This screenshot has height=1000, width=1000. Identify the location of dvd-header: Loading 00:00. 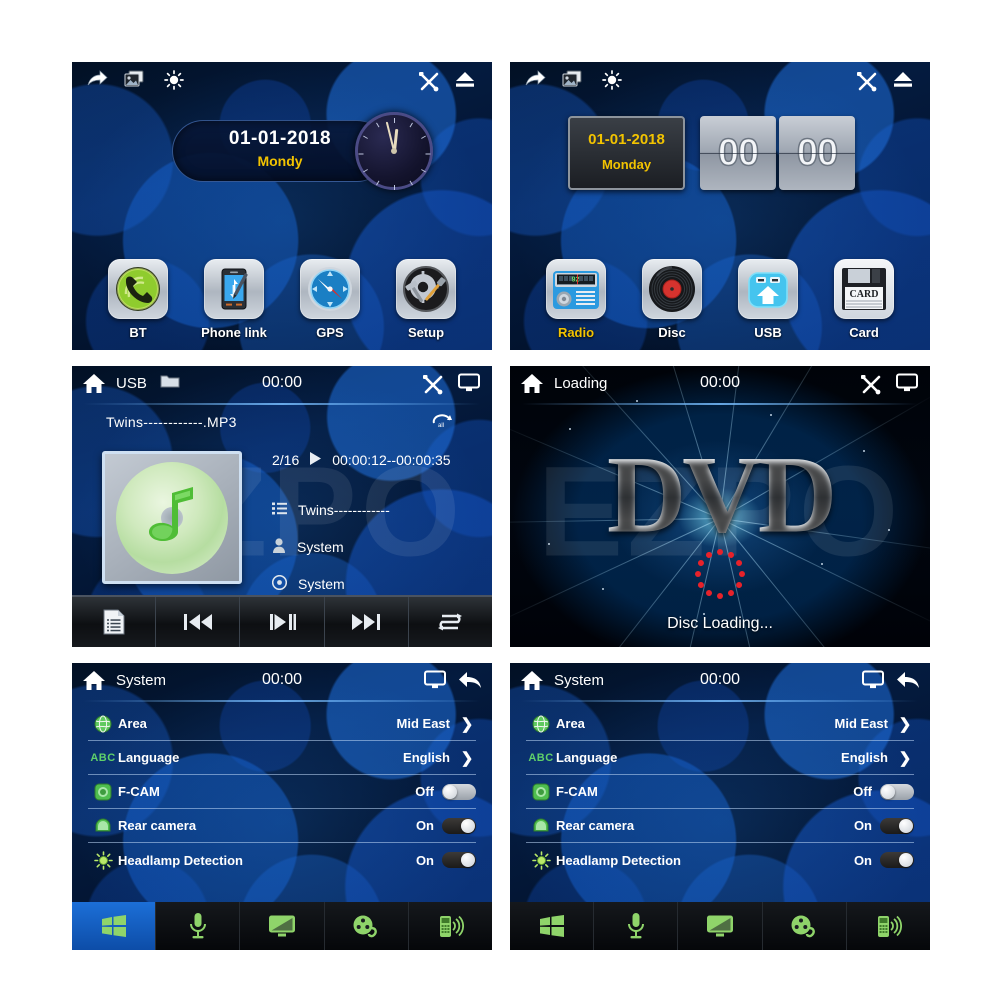
(720, 385).